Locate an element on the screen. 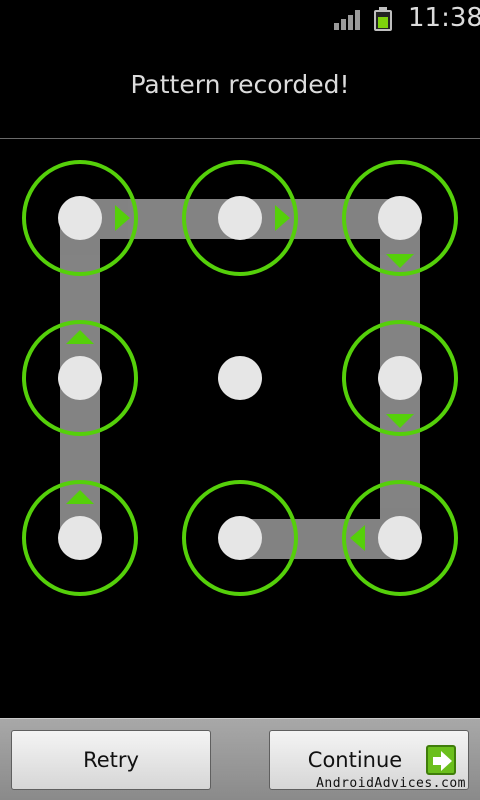 This screenshot has width=480, height=800. bottom-button-bar: Retry Continue AndroidAdvices.com is located at coordinates (240, 759).